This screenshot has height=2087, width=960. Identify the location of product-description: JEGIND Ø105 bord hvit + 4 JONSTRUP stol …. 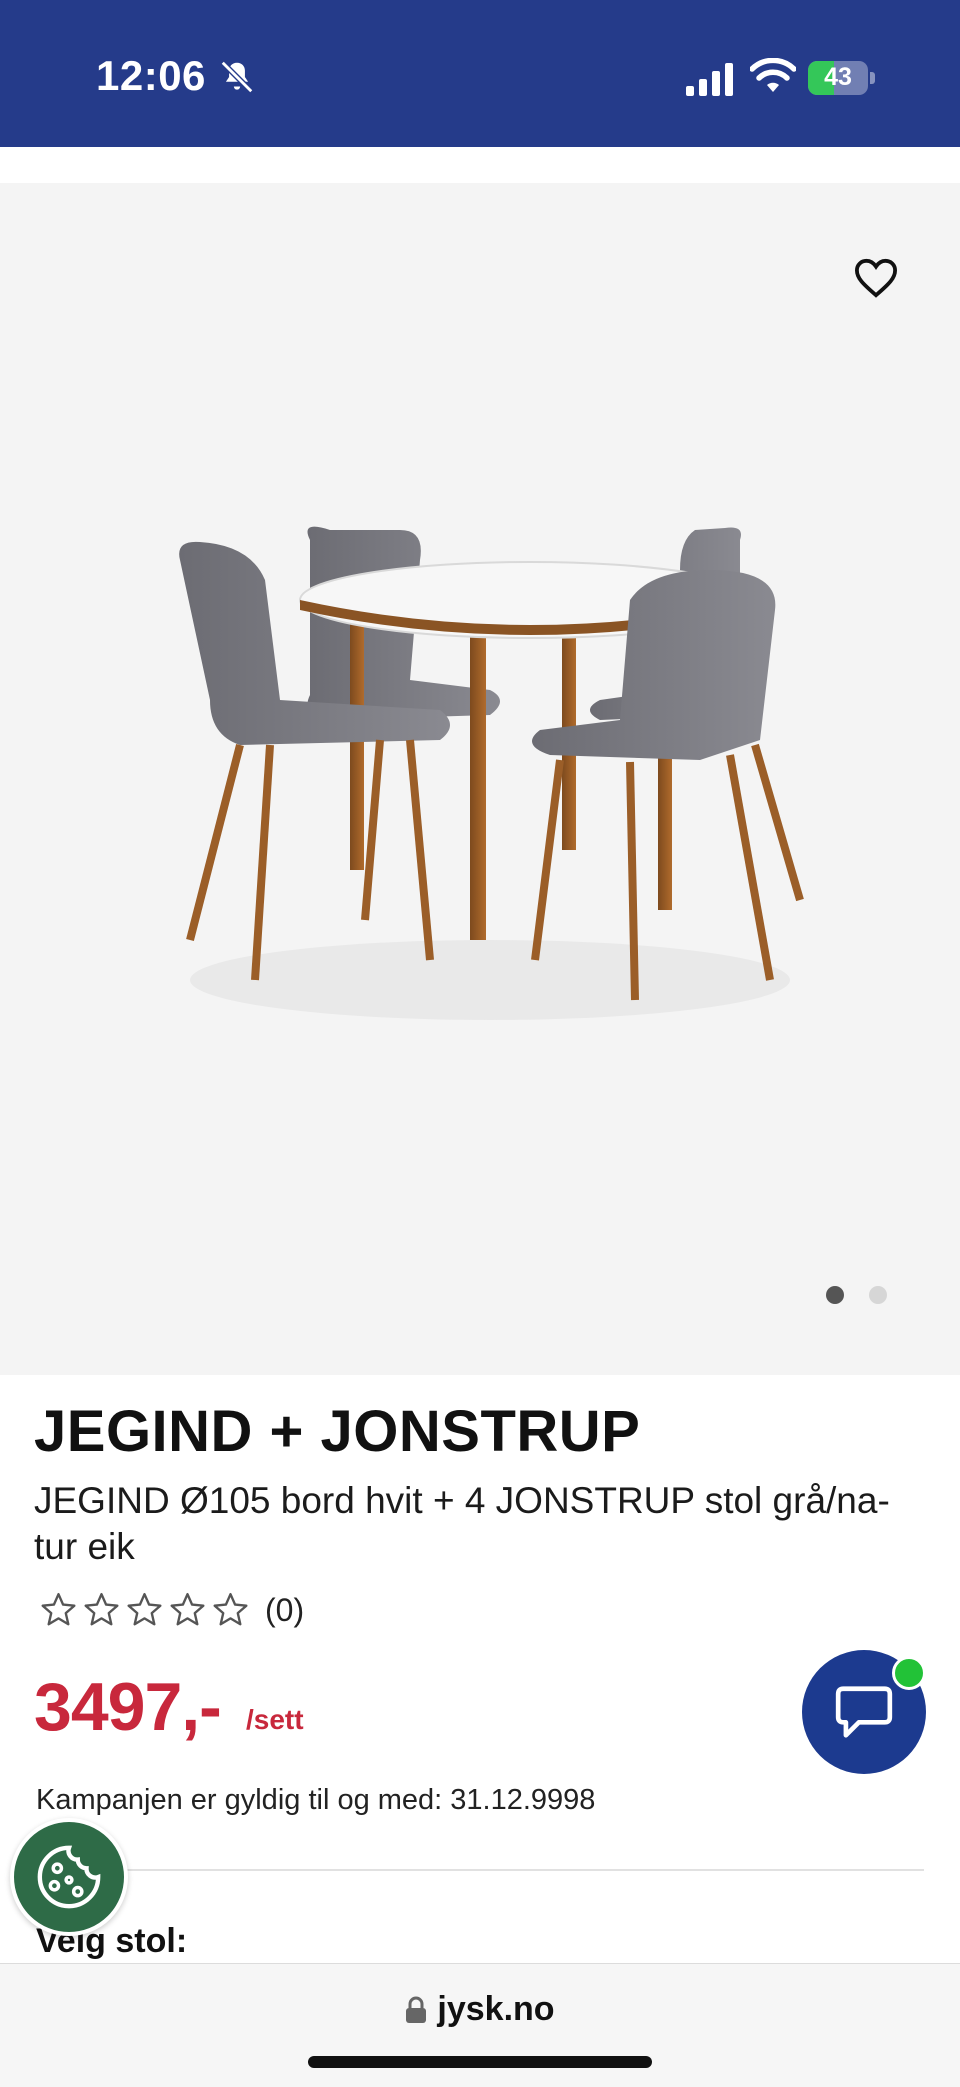
(462, 1523).